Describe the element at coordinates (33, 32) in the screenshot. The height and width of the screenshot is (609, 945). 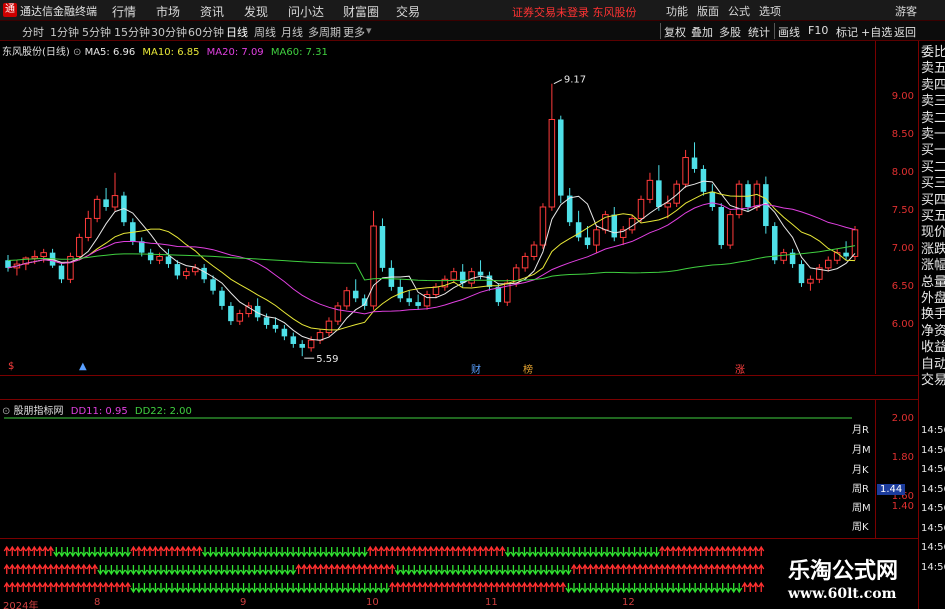
I see `period-timeshare: 分时` at that location.